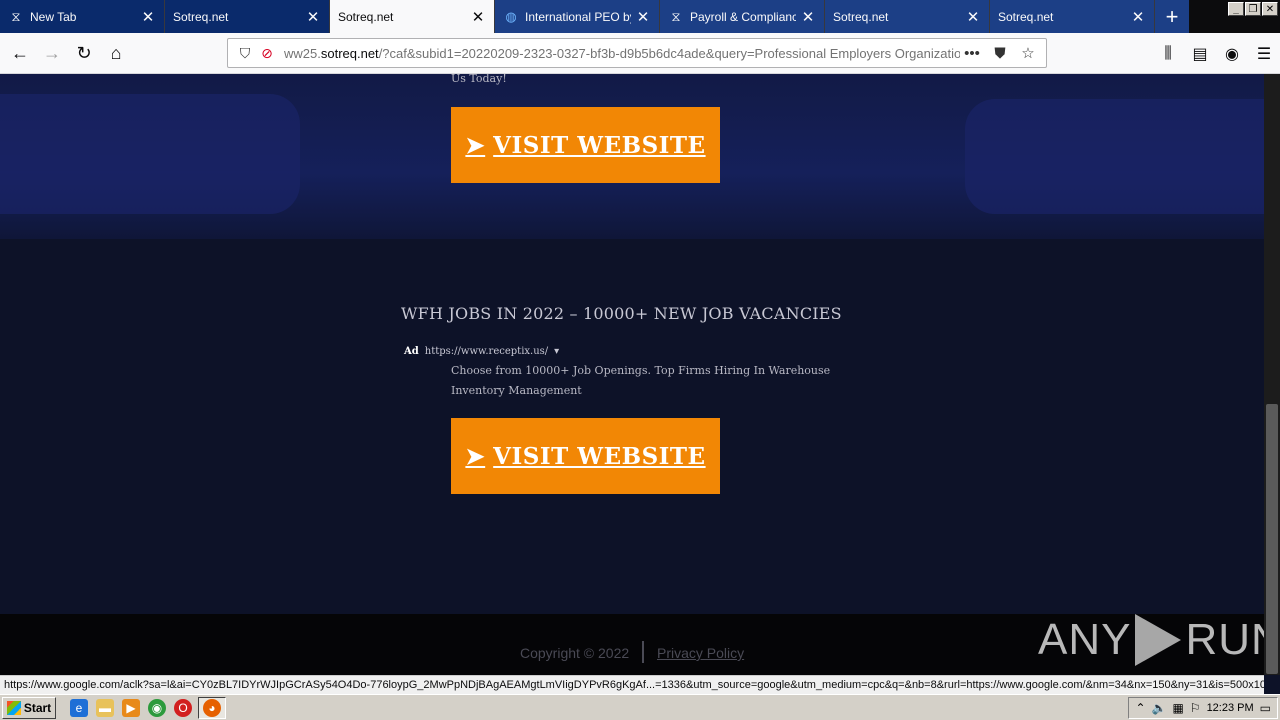 The image size is (1280, 720). I want to click on ad-tagline: Us Today!, so click(479, 79).